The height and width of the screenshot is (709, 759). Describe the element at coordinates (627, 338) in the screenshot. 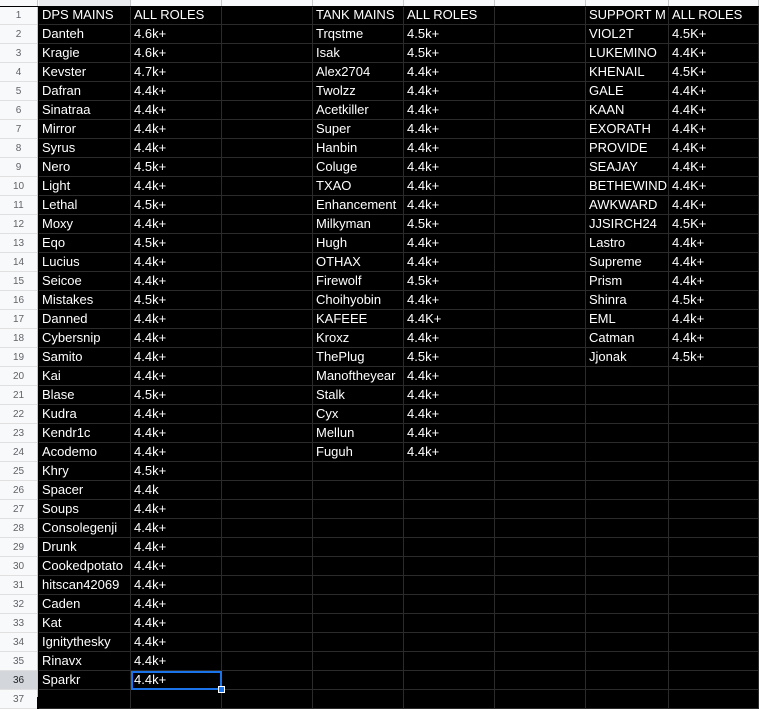

I see `cell-G18: Catman` at that location.